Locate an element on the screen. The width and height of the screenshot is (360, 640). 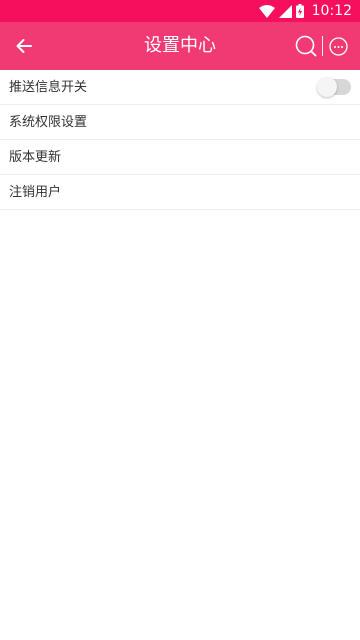
arrow-left-icon is located at coordinates (24, 46).